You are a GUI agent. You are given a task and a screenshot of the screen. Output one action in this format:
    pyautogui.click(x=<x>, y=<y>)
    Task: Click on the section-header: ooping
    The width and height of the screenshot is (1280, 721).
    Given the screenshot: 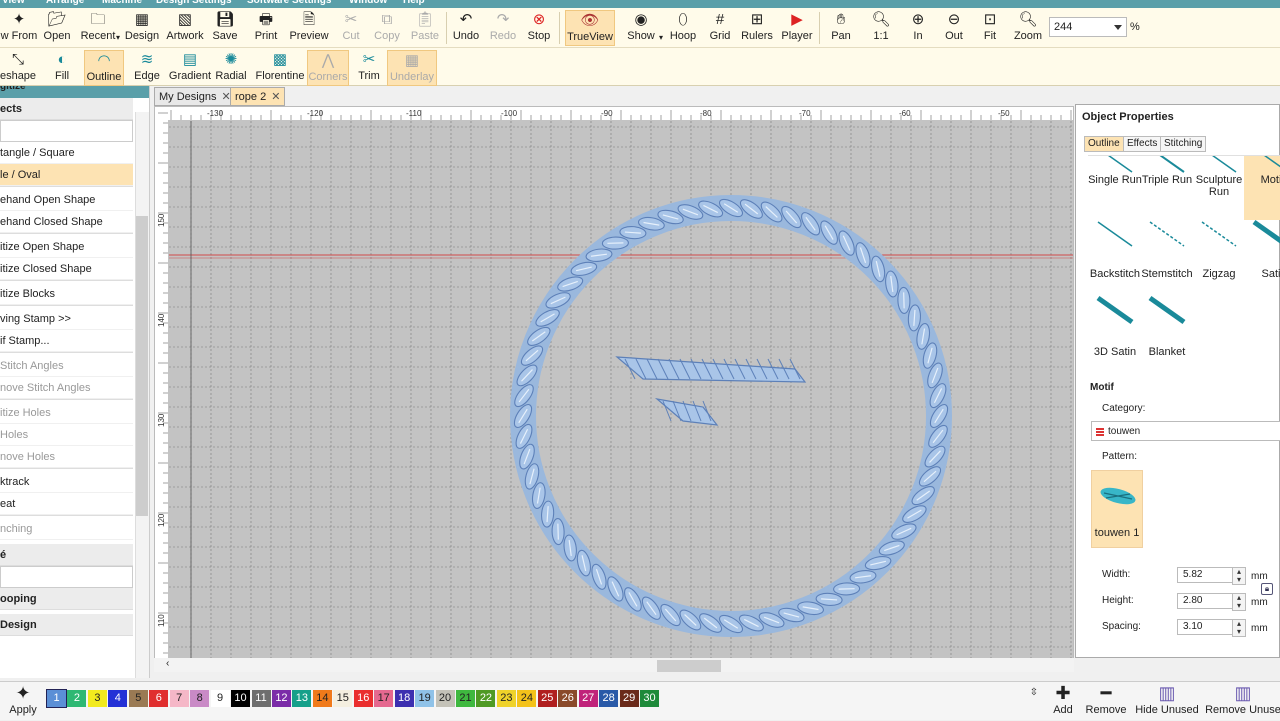 What is the action you would take?
    pyautogui.click(x=66, y=599)
    